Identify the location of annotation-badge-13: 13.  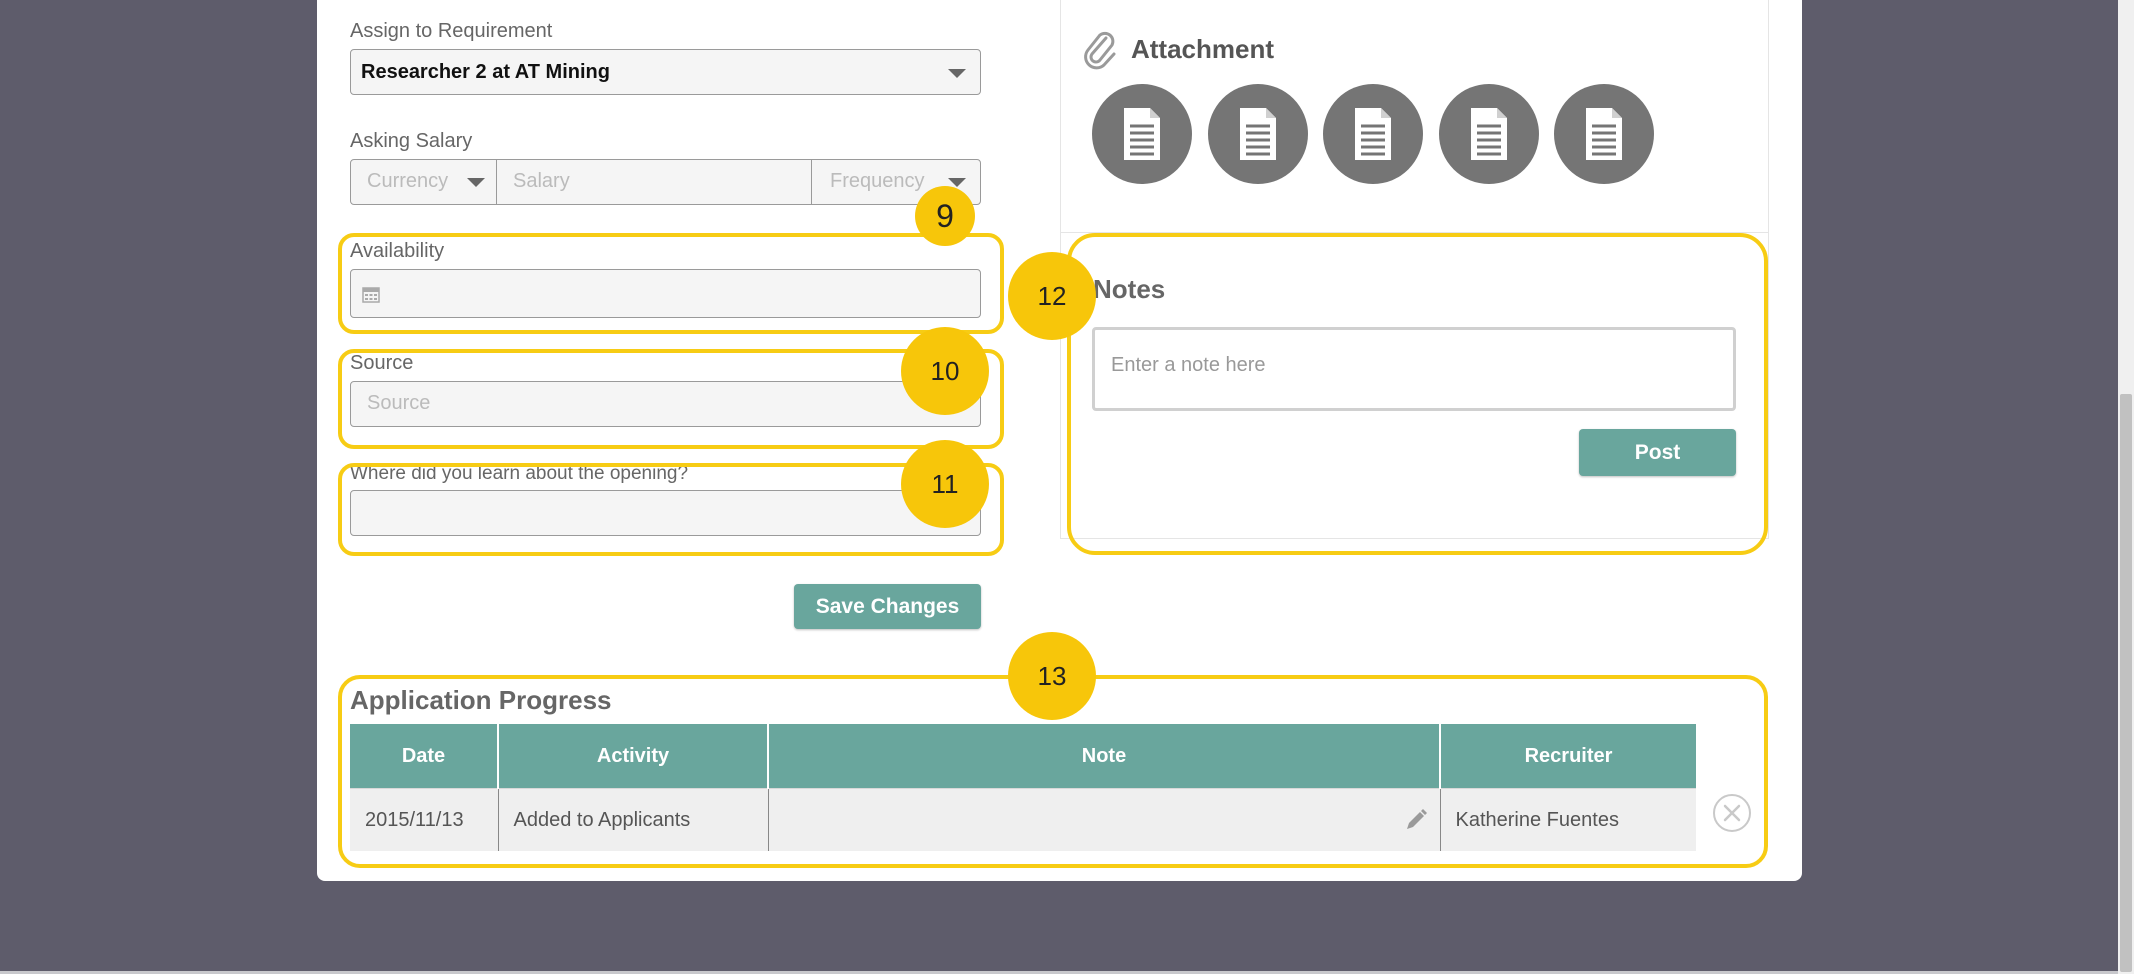
(1052, 676).